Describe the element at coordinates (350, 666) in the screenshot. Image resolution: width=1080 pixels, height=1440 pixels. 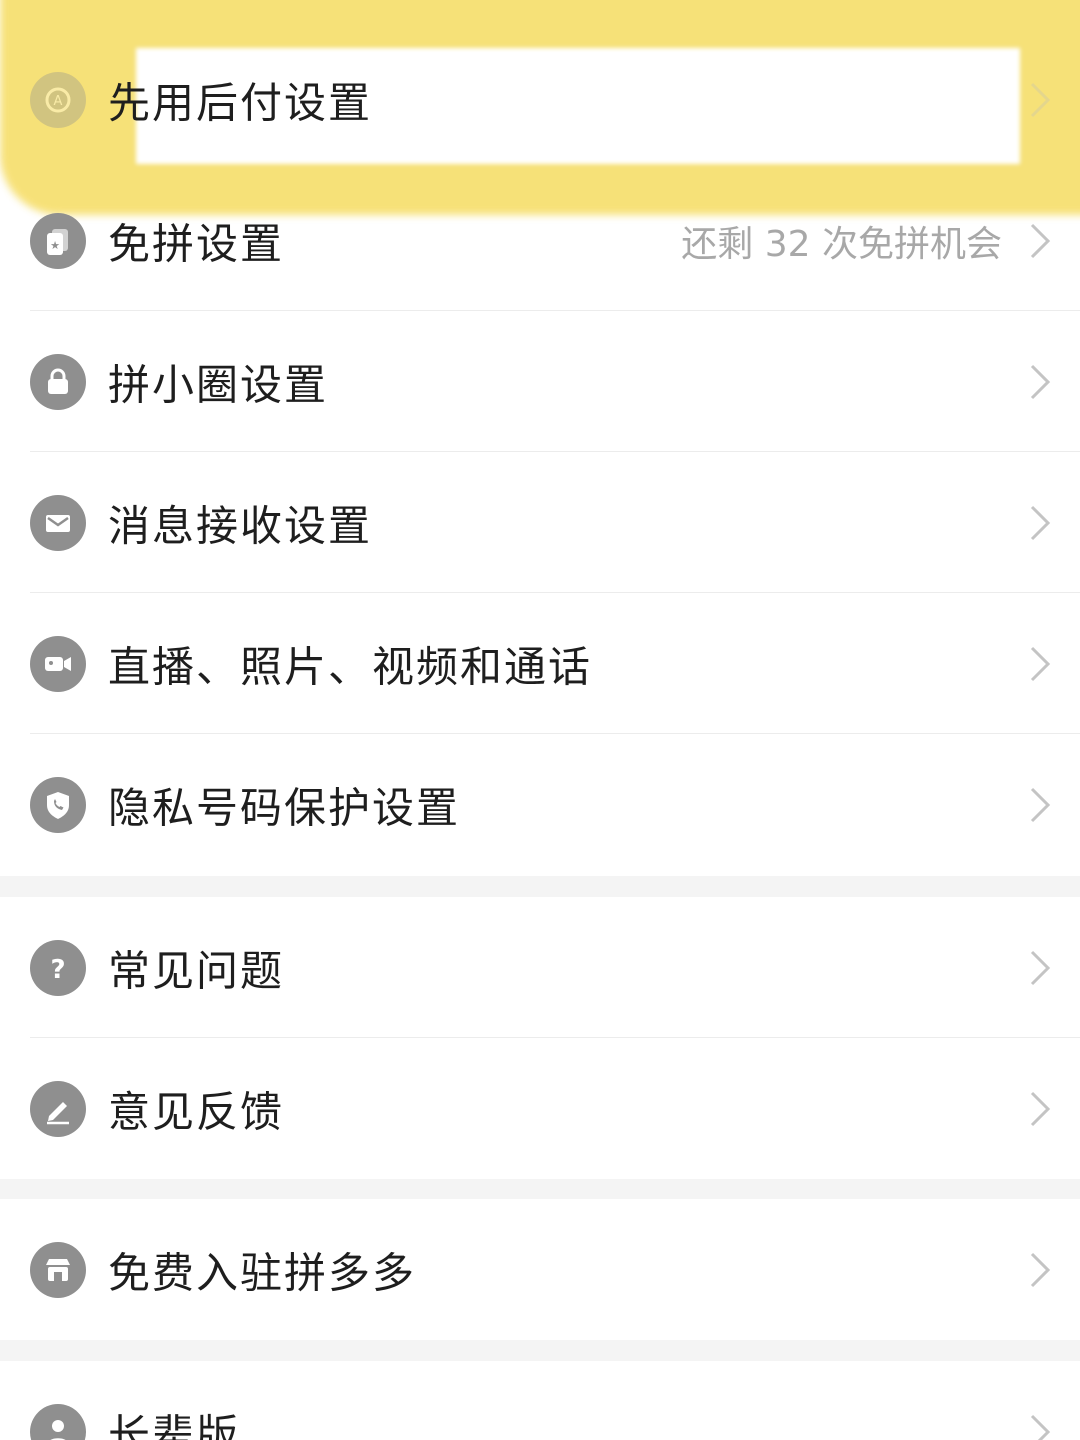
I see `row-label: 直播、照片、视频和通话` at that location.